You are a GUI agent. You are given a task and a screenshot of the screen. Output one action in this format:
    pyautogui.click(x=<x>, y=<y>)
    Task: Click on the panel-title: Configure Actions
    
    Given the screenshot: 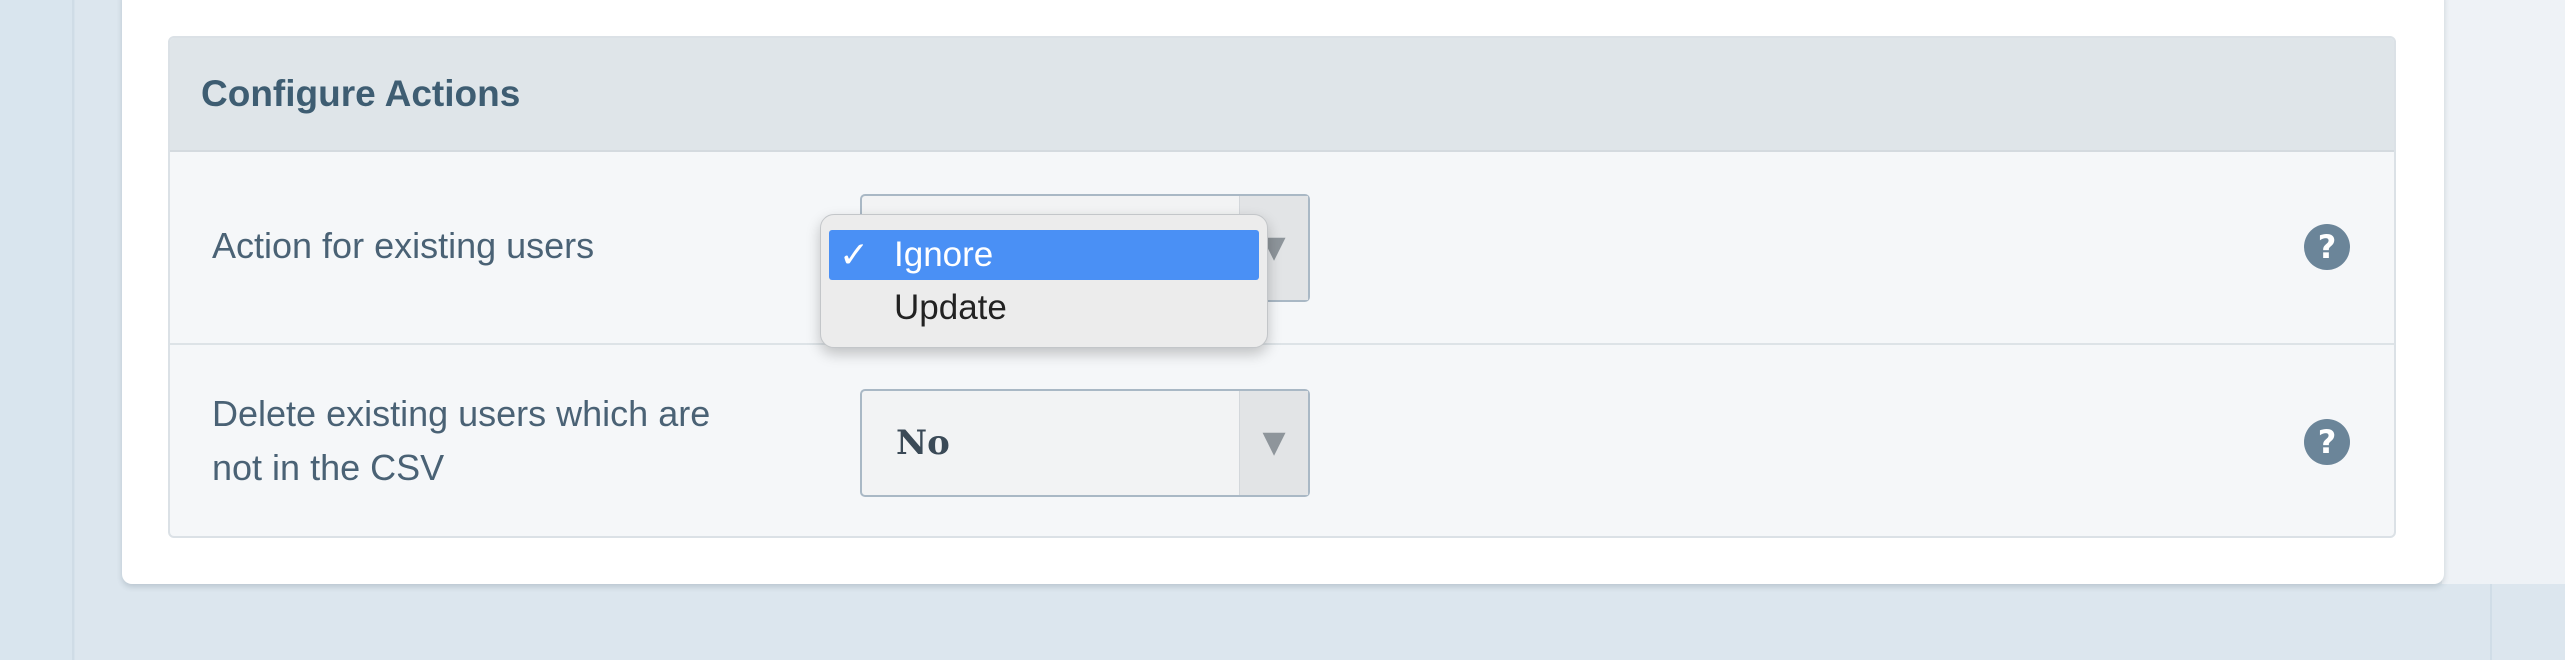 What is the action you would take?
    pyautogui.click(x=361, y=93)
    